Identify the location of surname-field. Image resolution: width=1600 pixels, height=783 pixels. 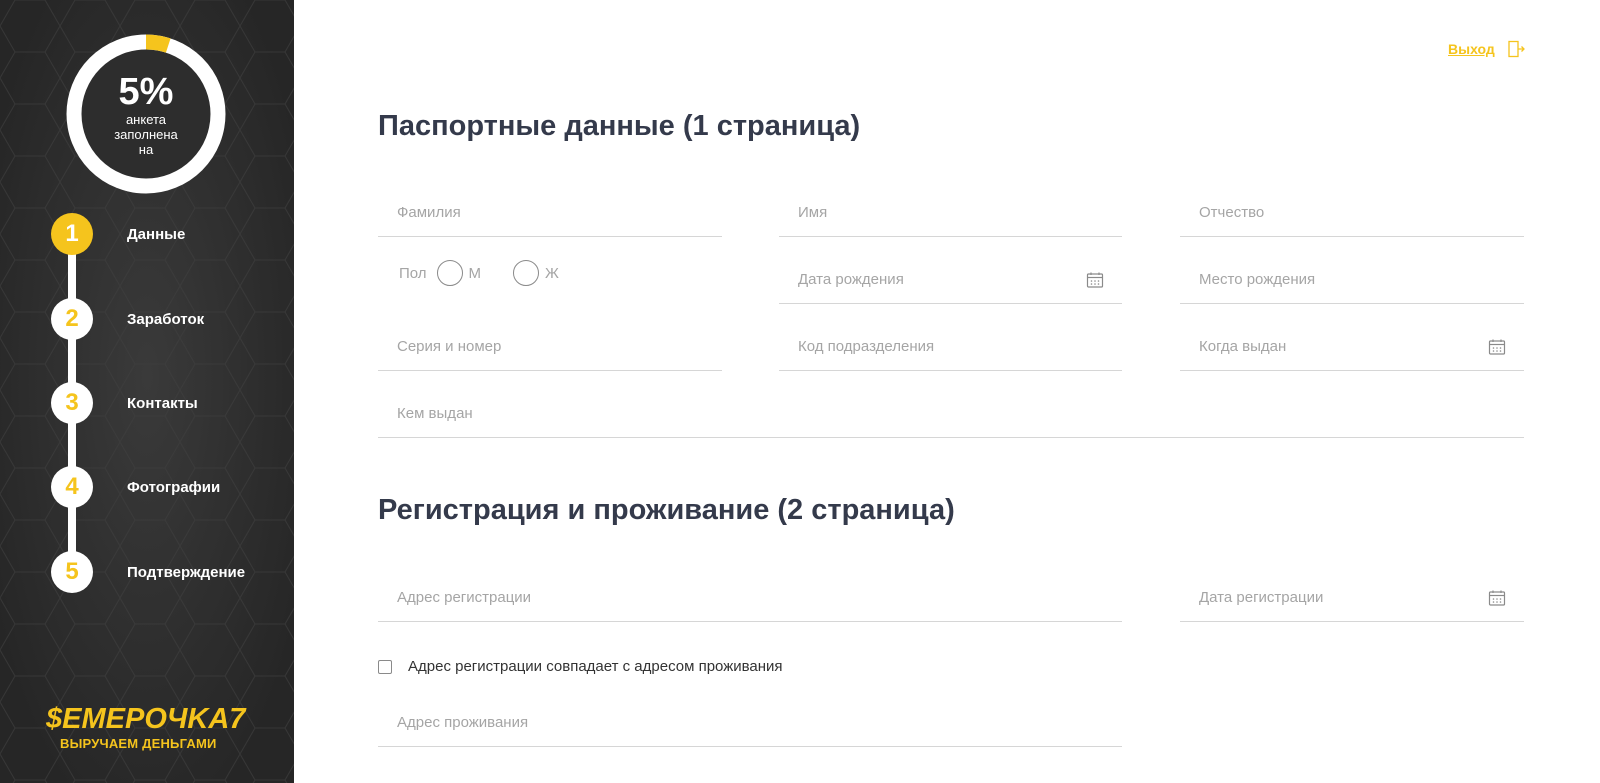
(550, 213).